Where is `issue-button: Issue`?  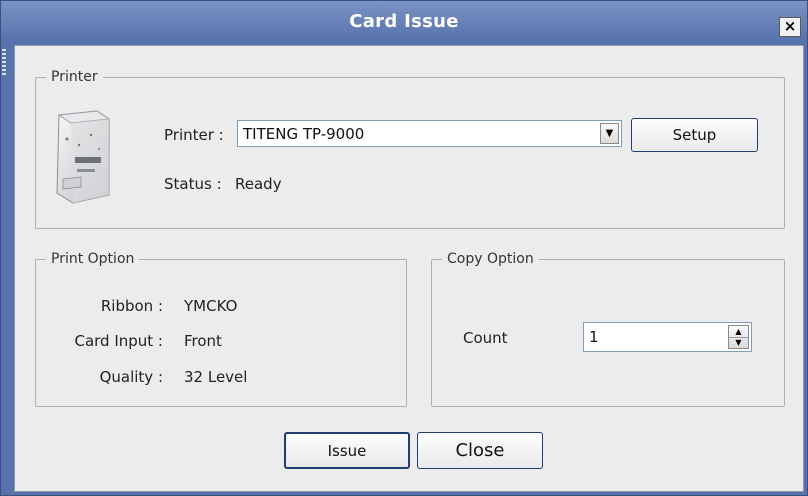 issue-button: Issue is located at coordinates (347, 450).